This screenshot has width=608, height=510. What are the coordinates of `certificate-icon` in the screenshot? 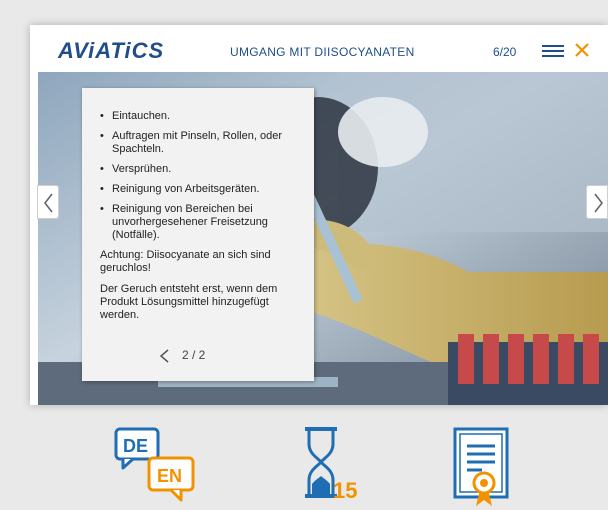 It's located at (481, 467).